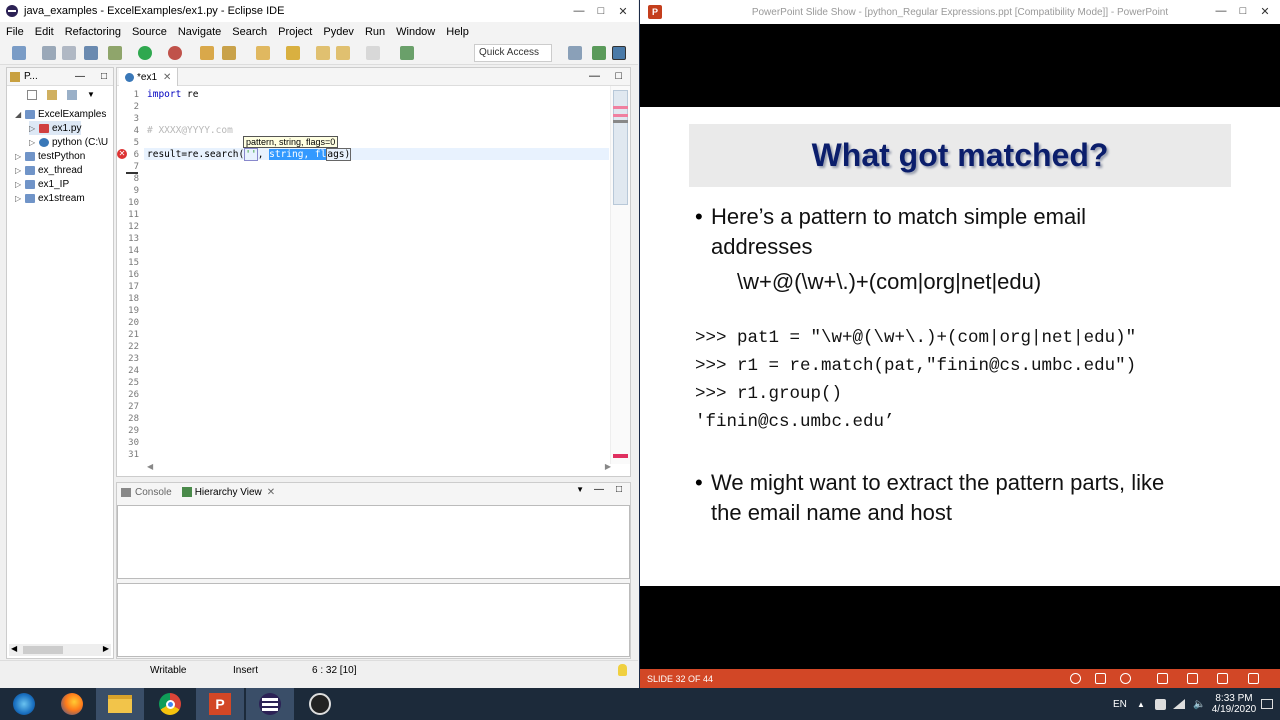 This screenshot has width=1280, height=720. I want to click on minimize-view-icon: —, so click(80, 76).